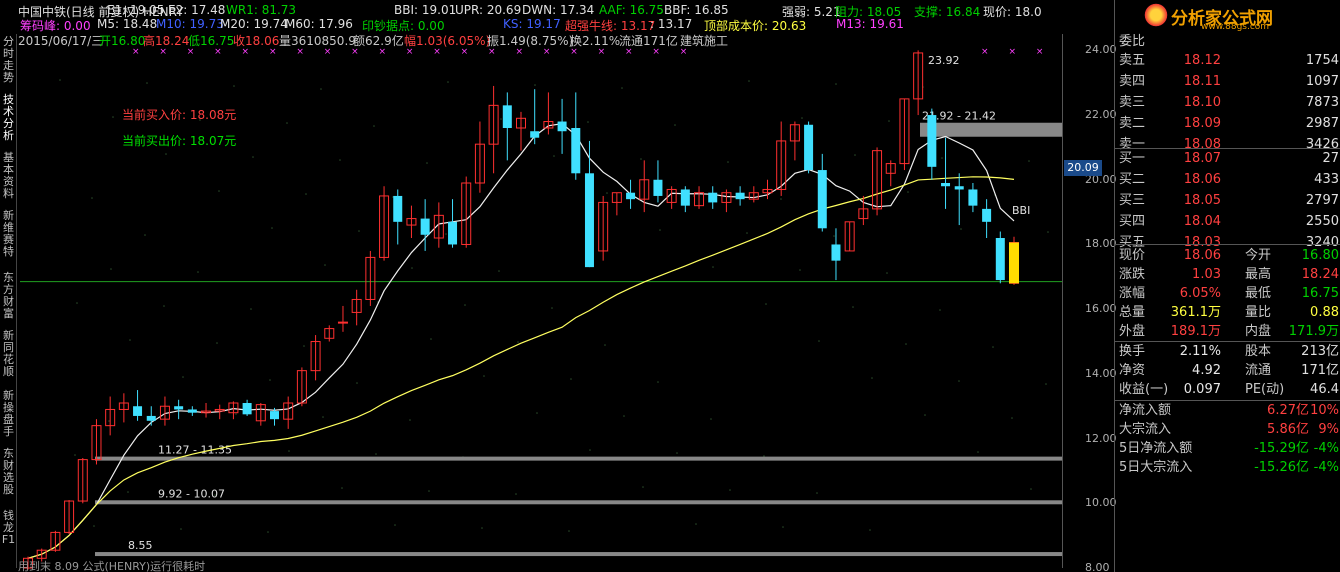 Image resolution: width=1340 pixels, height=572 pixels. Describe the element at coordinates (1083, 168) in the screenshot. I see `cursor-price-tag: 20.09` at that location.